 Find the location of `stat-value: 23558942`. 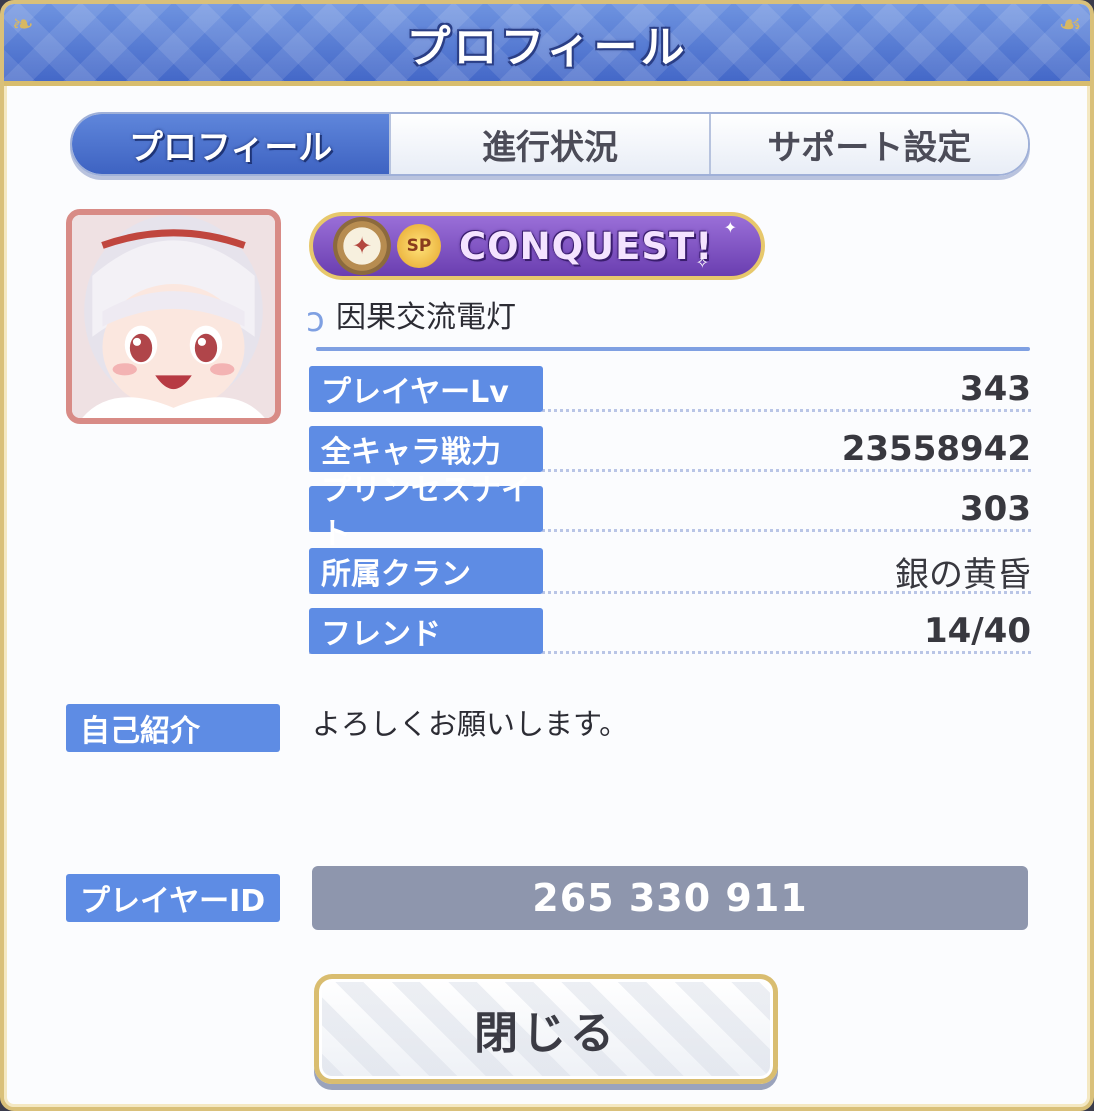

stat-value: 23558942 is located at coordinates (936, 449).